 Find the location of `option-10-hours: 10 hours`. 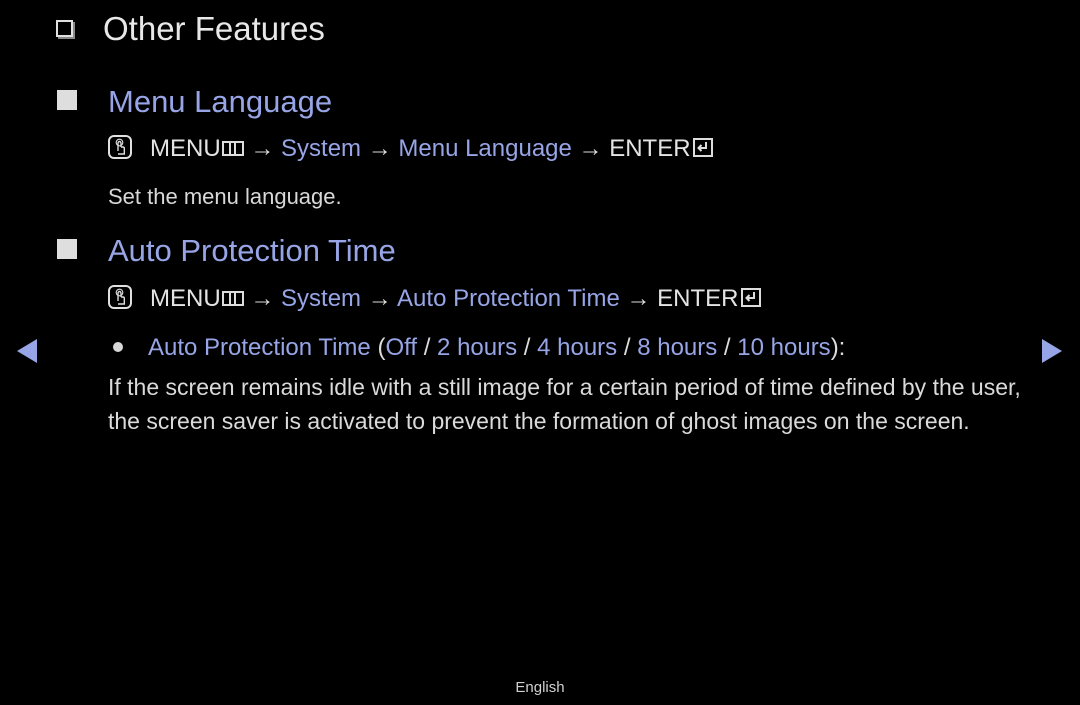

option-10-hours: 10 hours is located at coordinates (784, 347).